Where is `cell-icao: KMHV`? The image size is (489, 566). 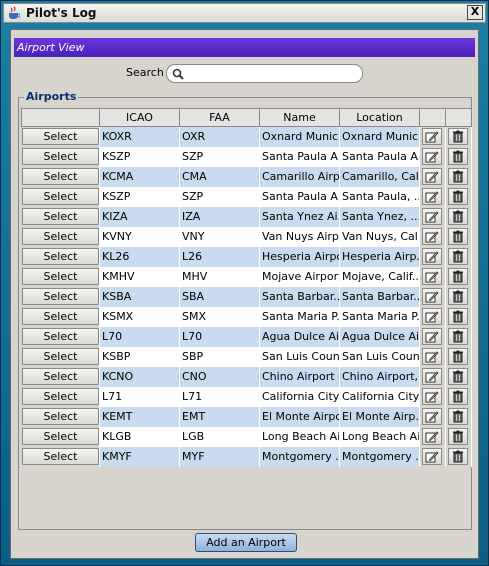
cell-icao: KMHV is located at coordinates (140, 277).